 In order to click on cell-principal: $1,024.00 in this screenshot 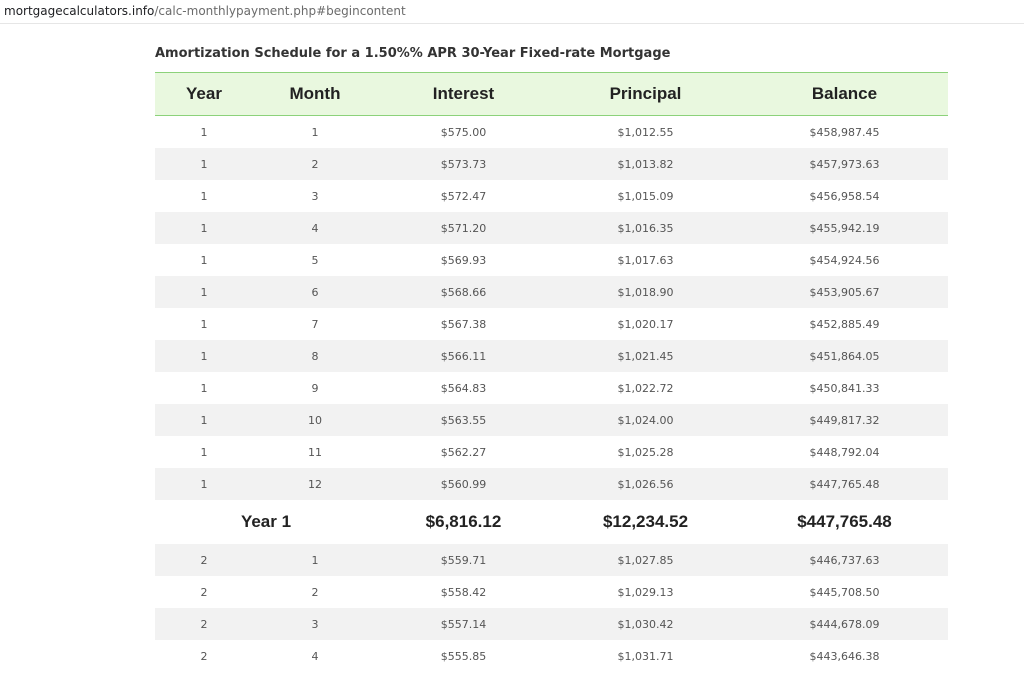, I will do `click(645, 420)`.